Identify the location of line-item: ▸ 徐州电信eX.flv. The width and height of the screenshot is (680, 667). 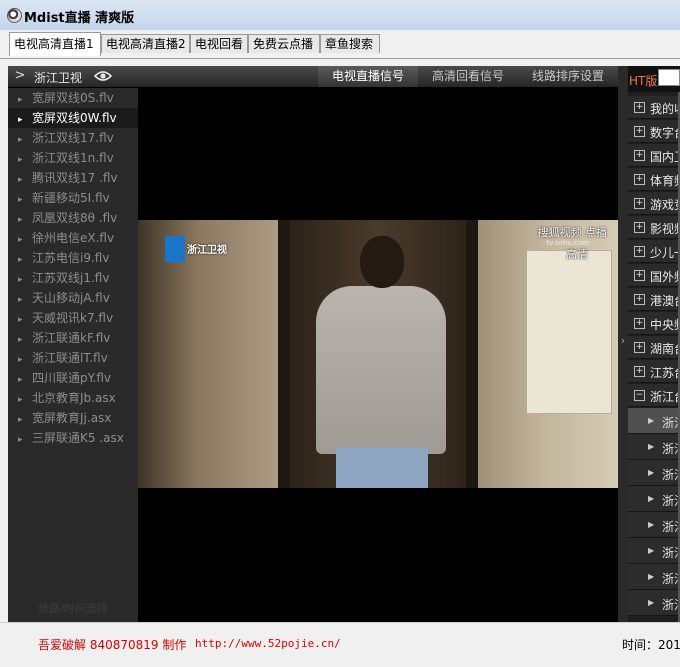
(73, 238).